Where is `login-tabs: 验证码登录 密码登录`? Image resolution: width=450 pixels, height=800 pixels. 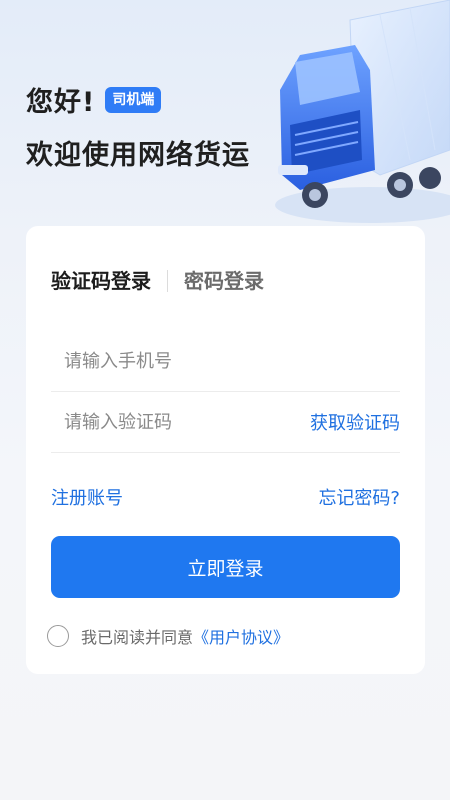
login-tabs: 验证码登录 密码登录 is located at coordinates (157, 281).